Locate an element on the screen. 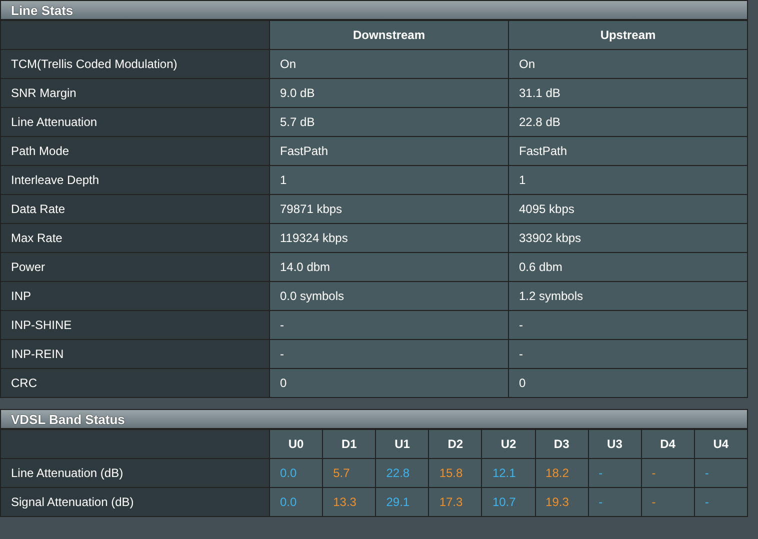 The height and width of the screenshot is (539, 758). table-cell: 22.8 dB is located at coordinates (628, 122).